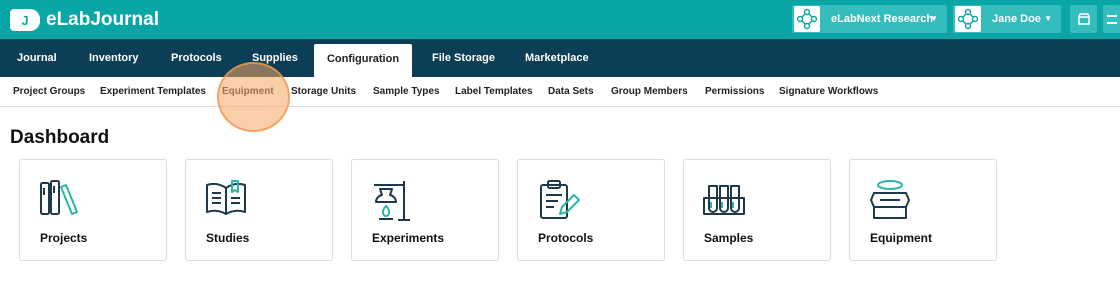 This screenshot has height=290, width=1120. I want to click on equipment-icon, so click(890, 199).